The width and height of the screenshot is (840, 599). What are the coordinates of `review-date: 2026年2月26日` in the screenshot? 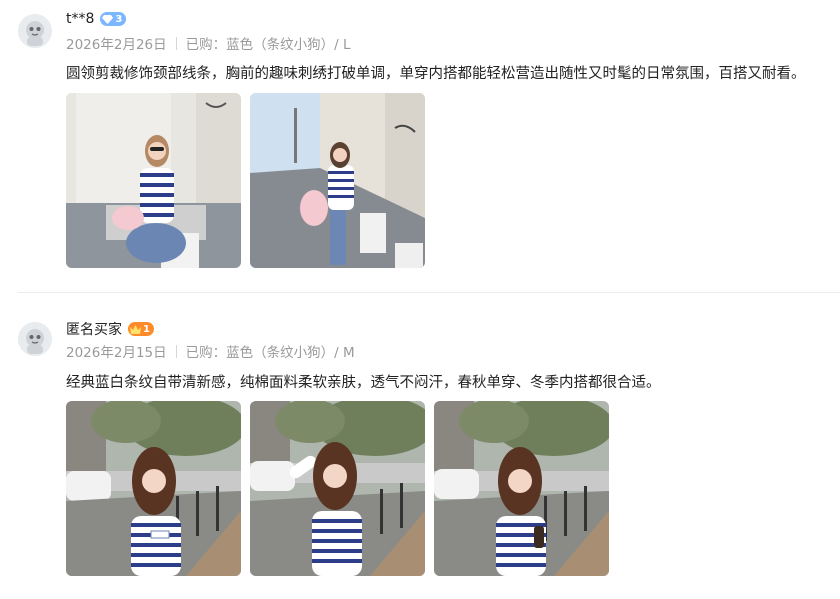 It's located at (116, 45).